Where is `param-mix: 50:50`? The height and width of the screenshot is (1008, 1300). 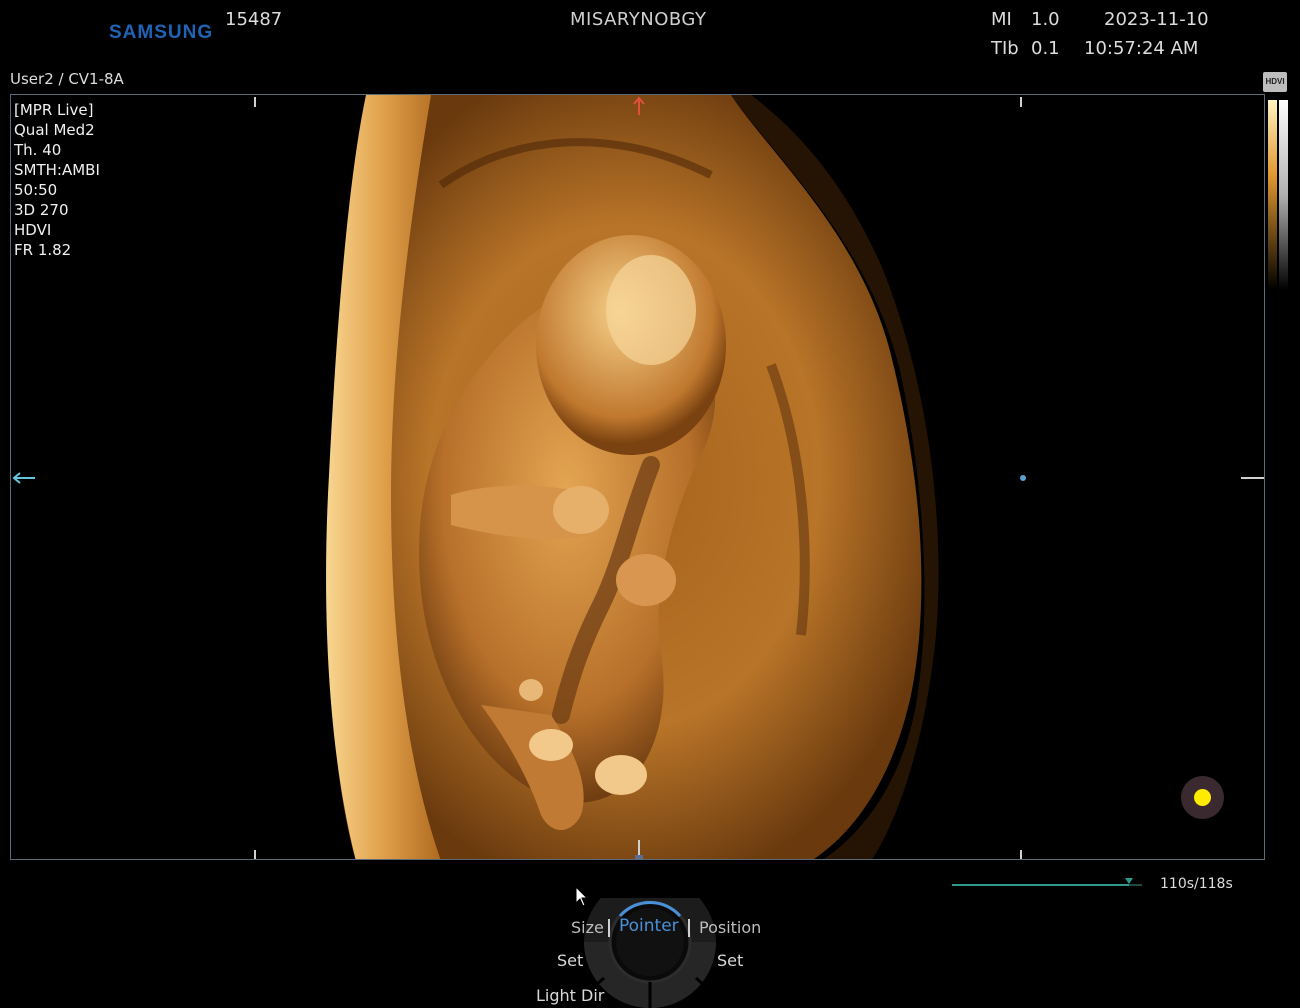 param-mix: 50:50 is located at coordinates (36, 190).